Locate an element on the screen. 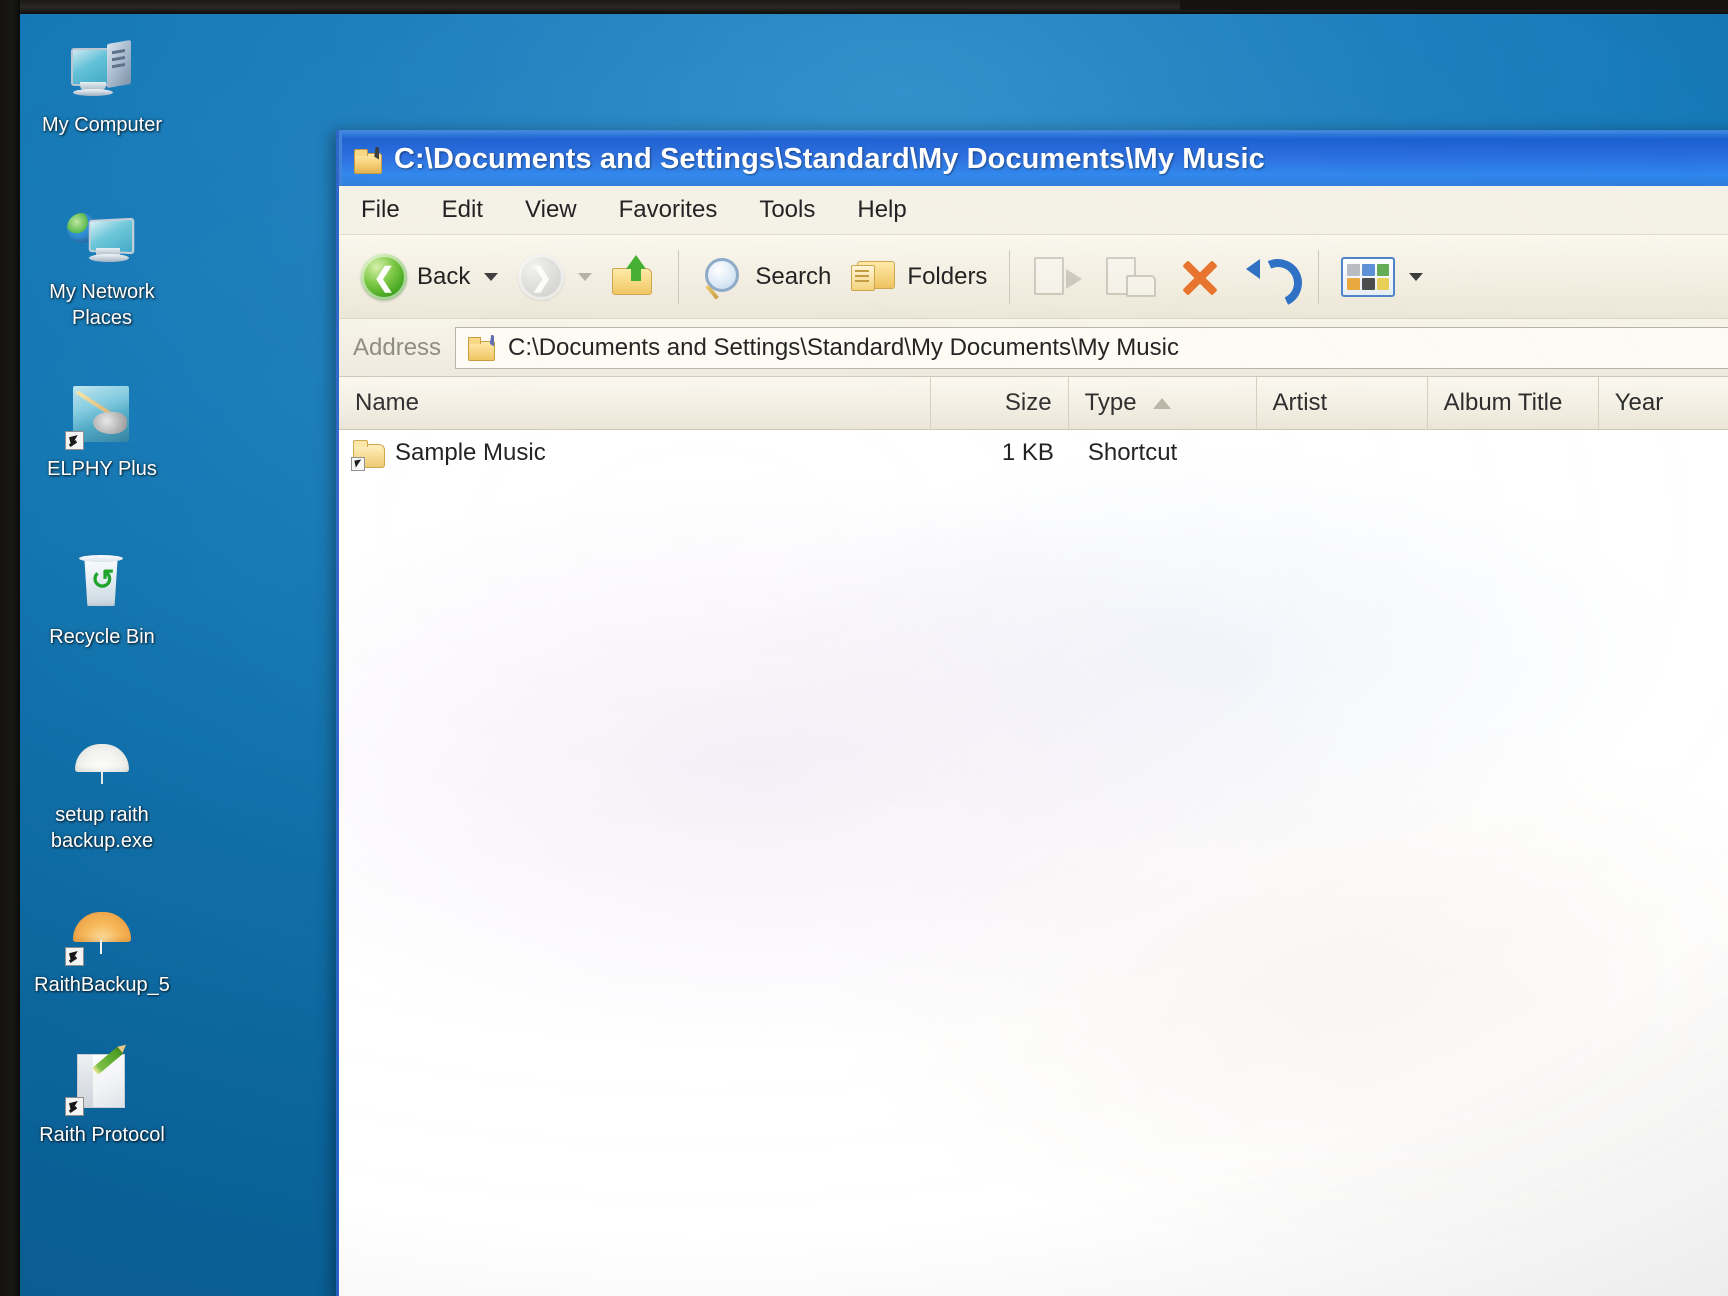  column-header-type: Type is located at coordinates (1163, 403).